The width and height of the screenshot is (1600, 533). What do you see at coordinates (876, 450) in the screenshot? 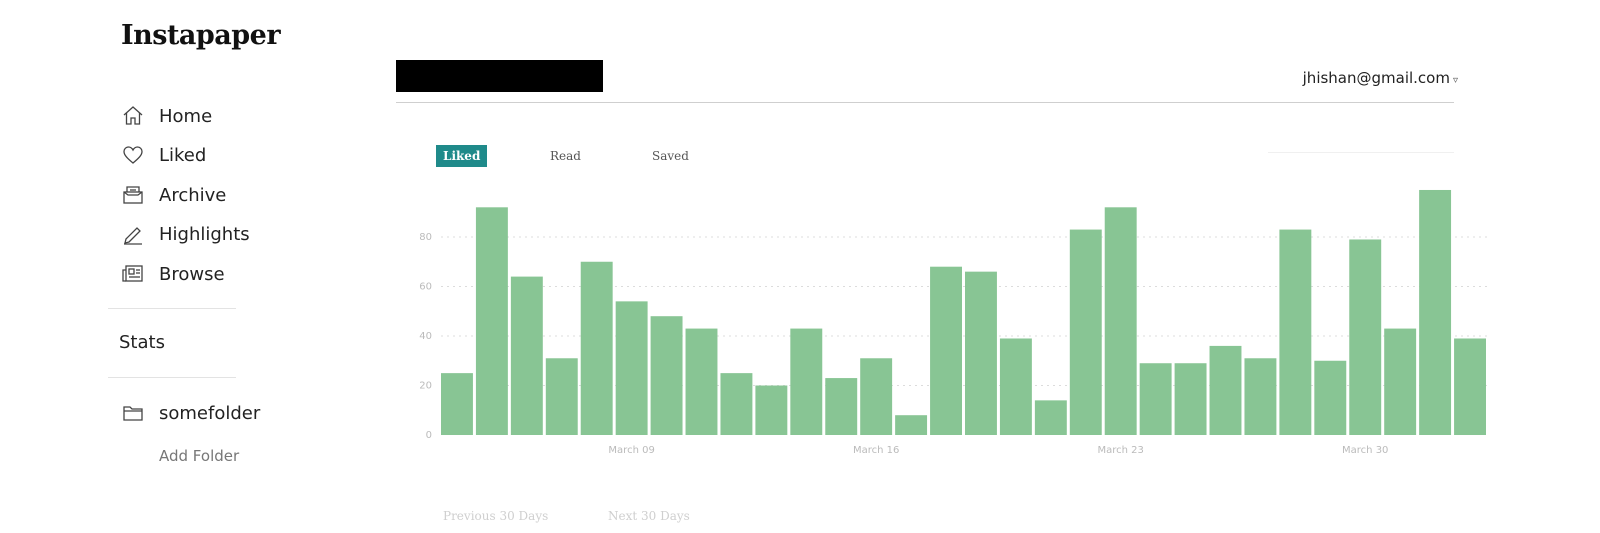
I see `x-tick-label: March 16` at bounding box center [876, 450].